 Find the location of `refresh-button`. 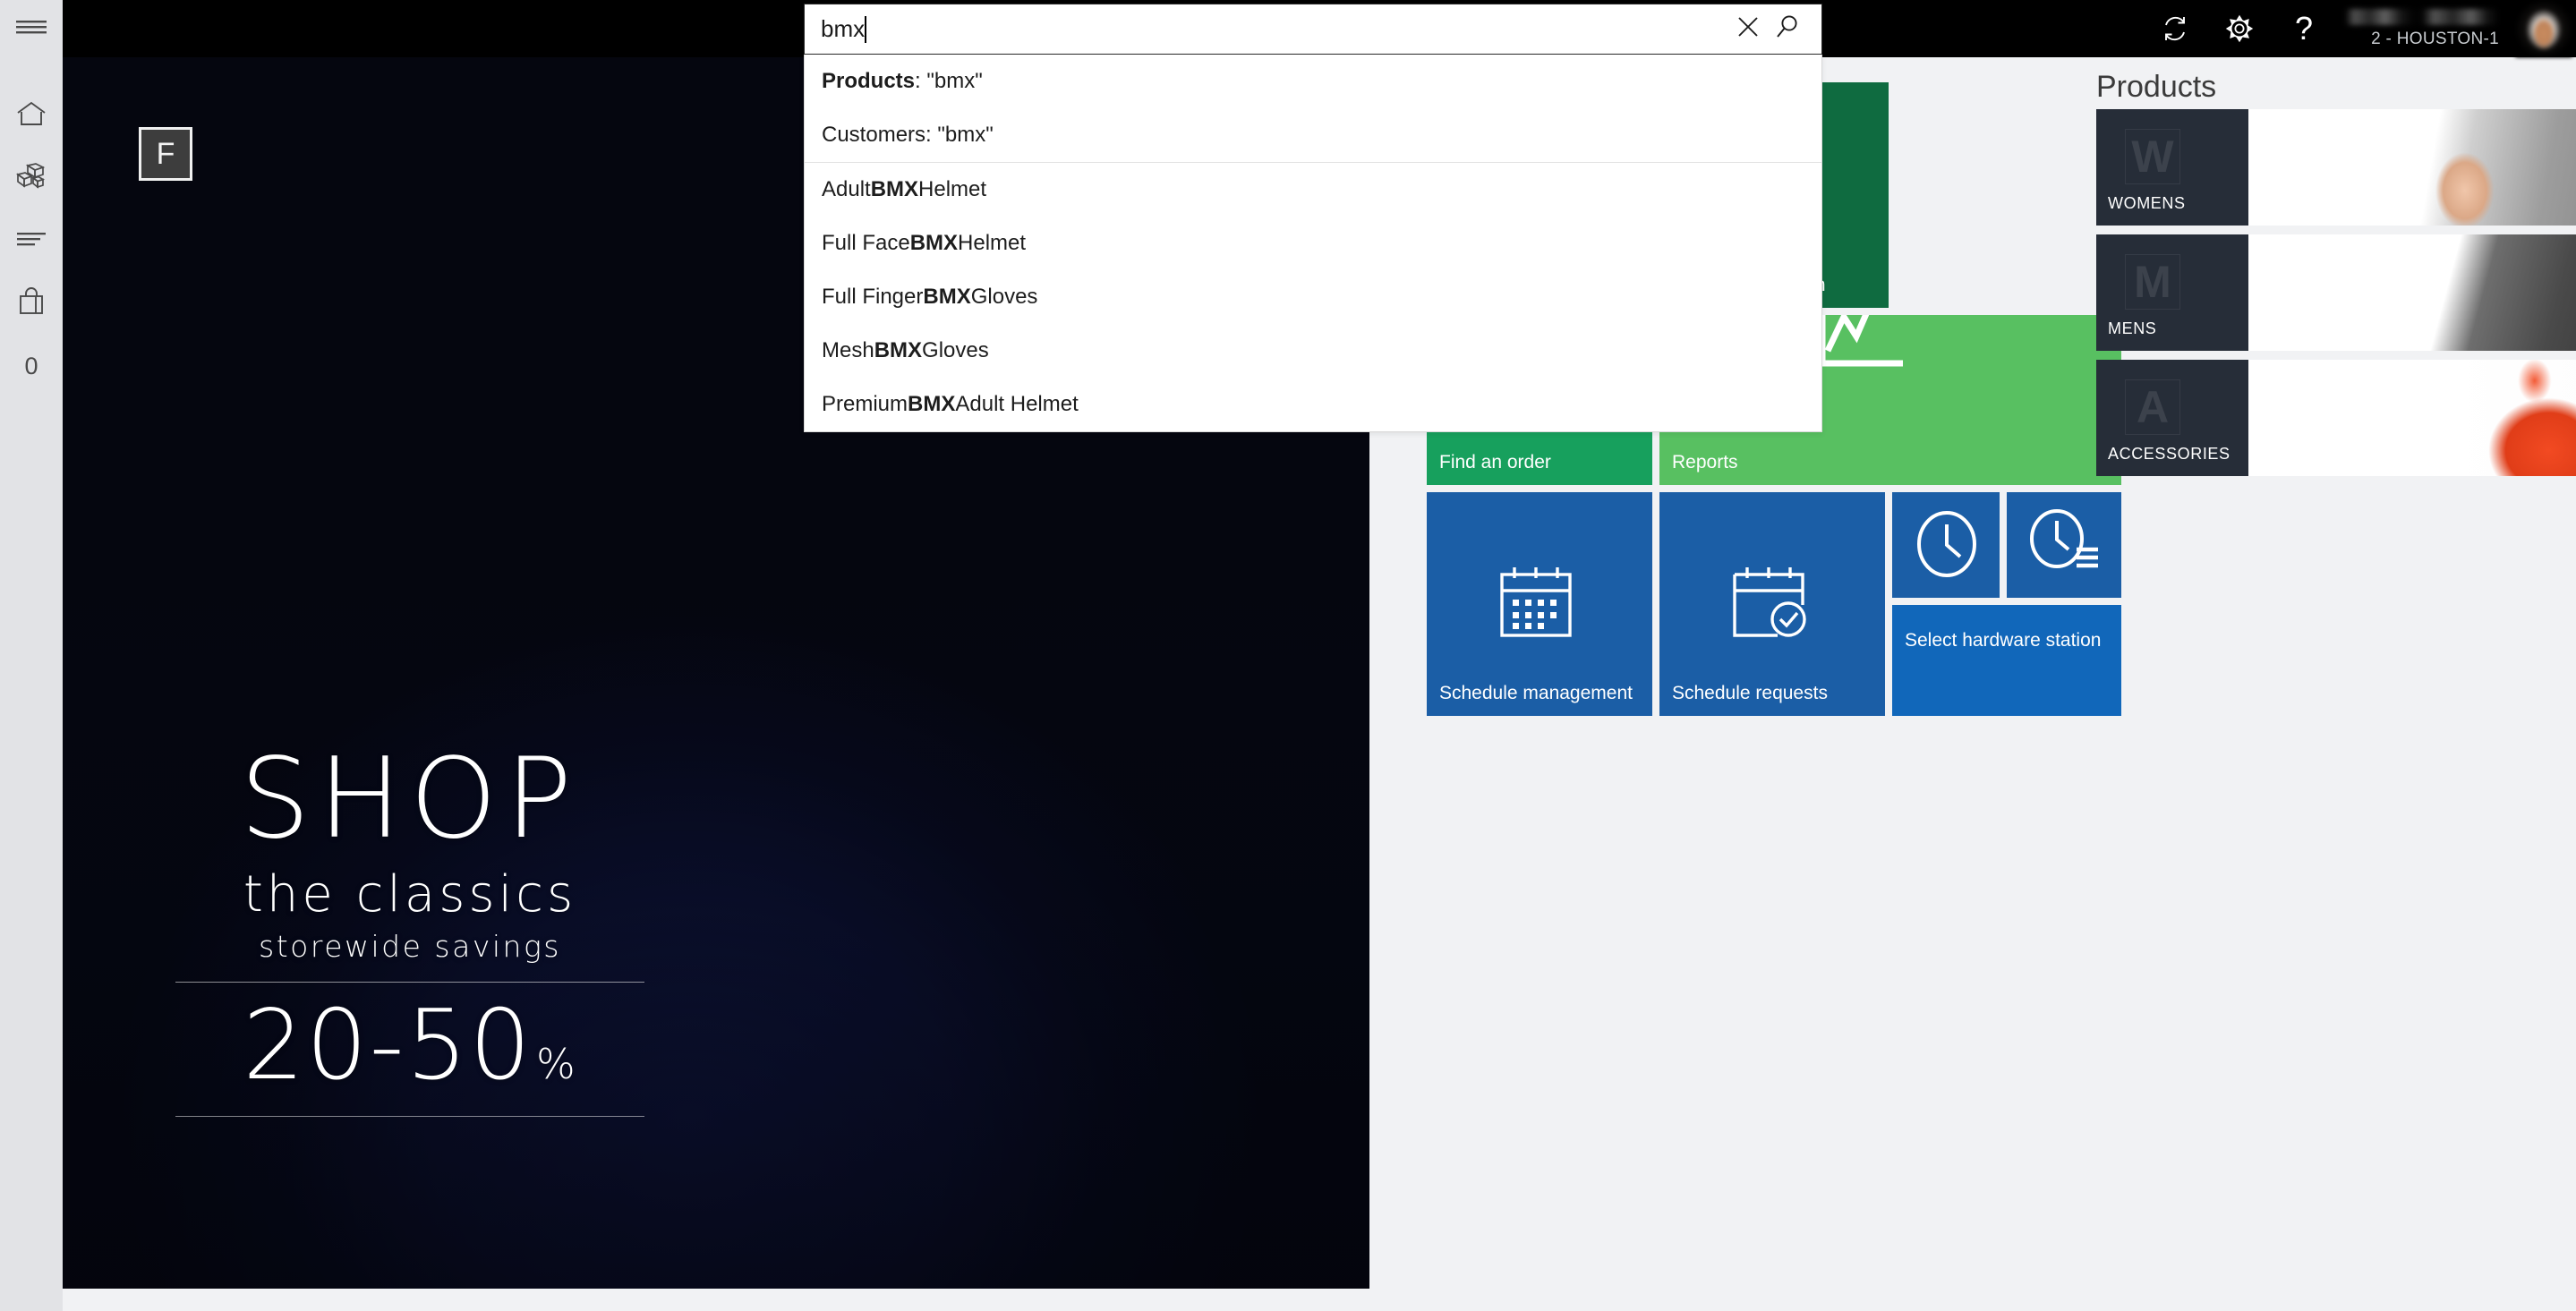

refresh-button is located at coordinates (2175, 28).